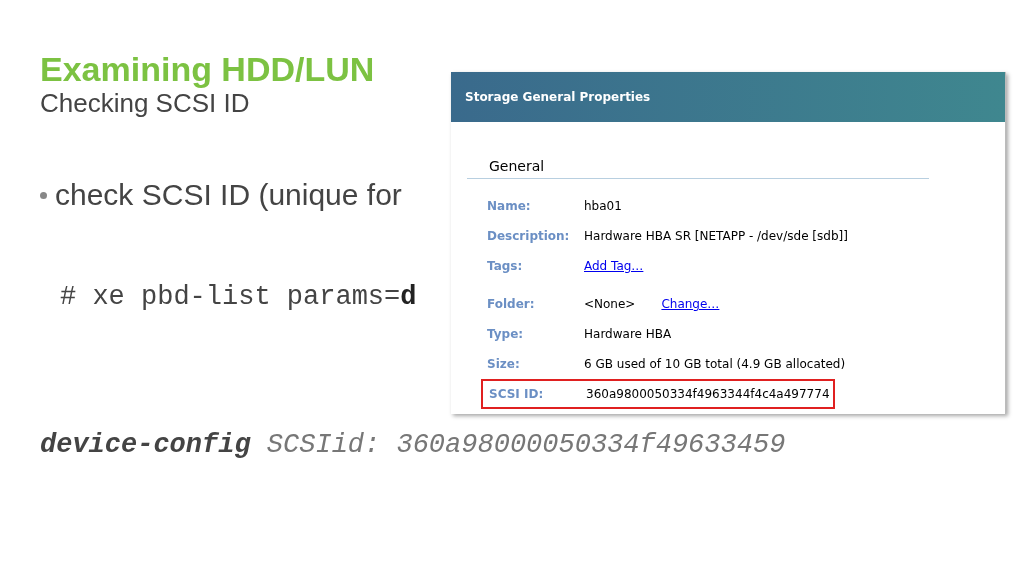  Describe the element at coordinates (145, 103) in the screenshot. I see `slide-subtitle: Checking SCSI ID` at that location.